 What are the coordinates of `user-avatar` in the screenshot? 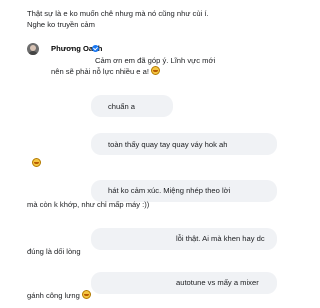 It's located at (33, 49).